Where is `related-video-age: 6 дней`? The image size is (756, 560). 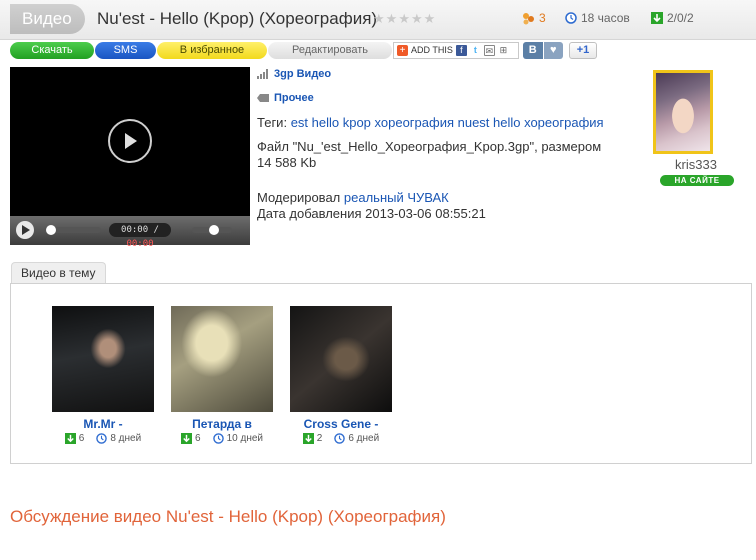
related-video-age: 6 дней is located at coordinates (364, 438).